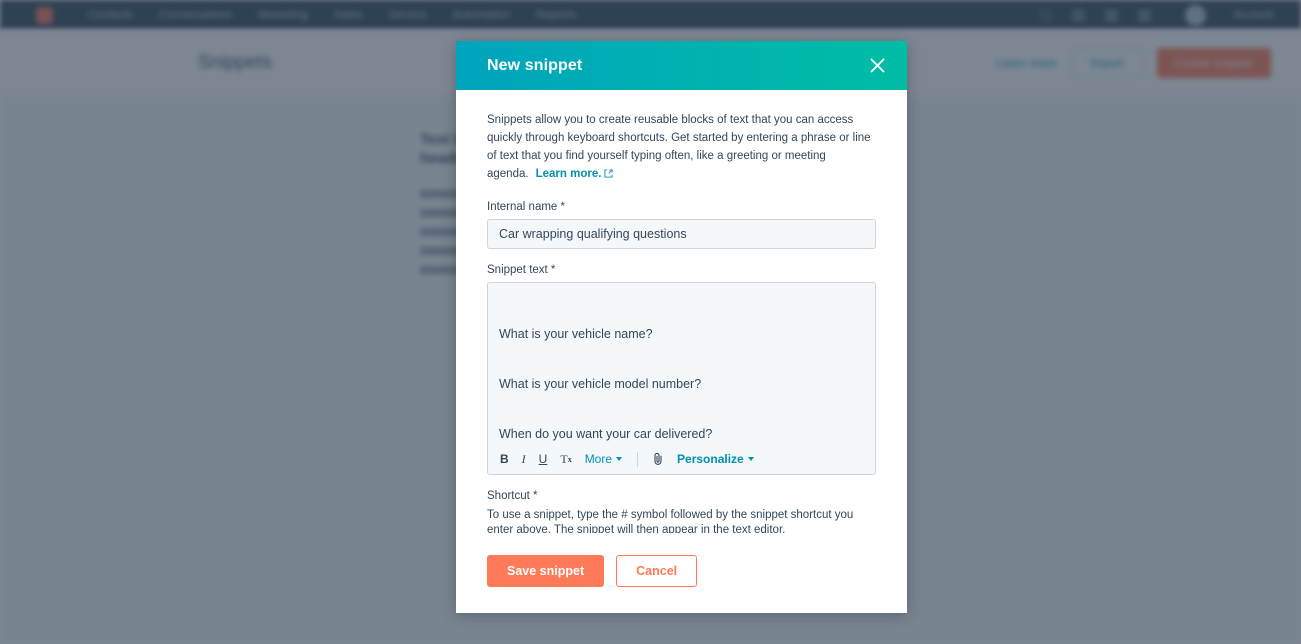  I want to click on cancel-button: Cancel, so click(657, 570).